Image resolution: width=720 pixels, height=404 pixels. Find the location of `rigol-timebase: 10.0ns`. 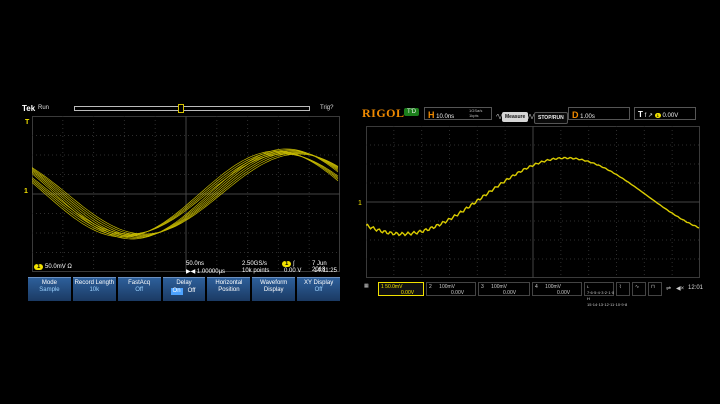

rigol-timebase: 10.0ns is located at coordinates (445, 117).